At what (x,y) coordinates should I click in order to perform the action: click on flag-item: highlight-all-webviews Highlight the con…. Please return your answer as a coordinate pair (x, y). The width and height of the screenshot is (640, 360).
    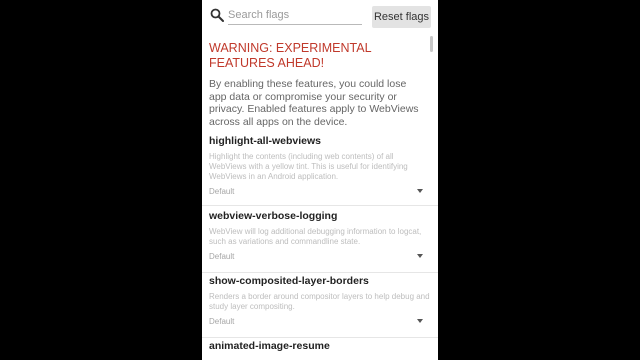
    Looking at the image, I should click on (320, 170).